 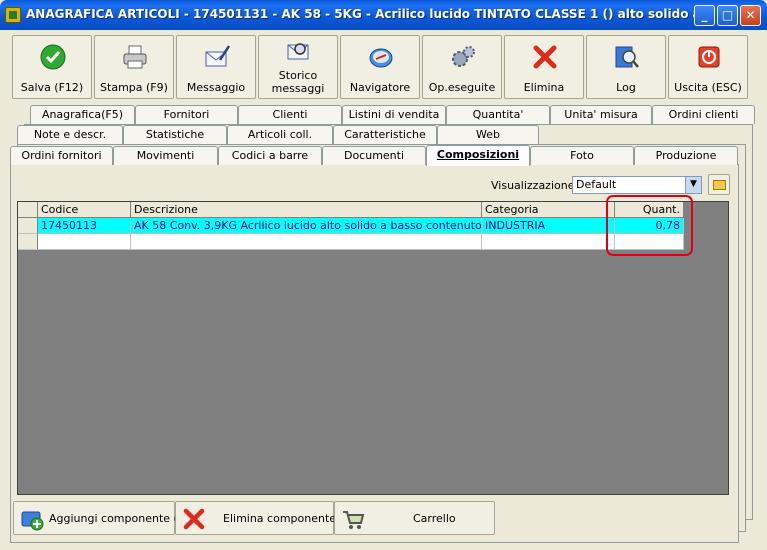 I want to click on cell-code-empty, so click(x=84, y=242).